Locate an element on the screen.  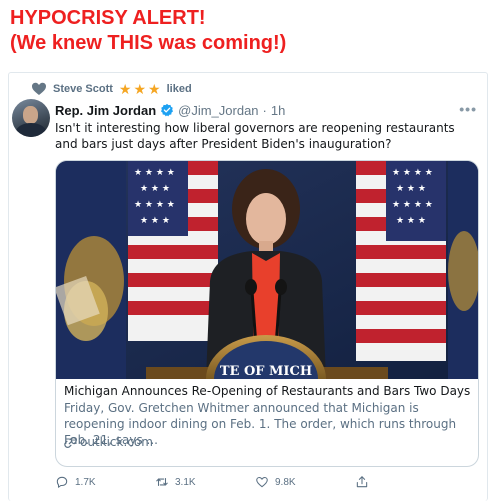
verified-badge-icon is located at coordinates (167, 110).